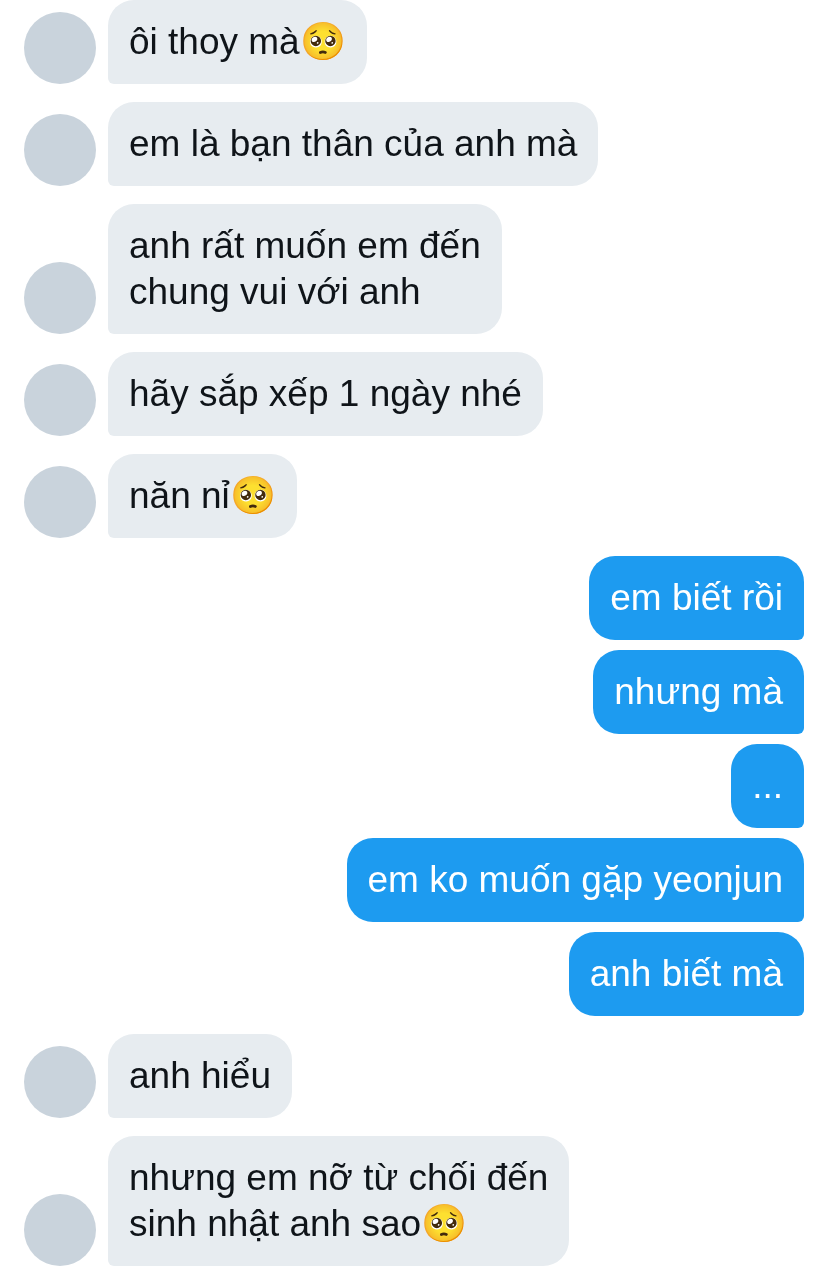 The width and height of the screenshot is (828, 1275). I want to click on message-bubble: ôi thoy mà🥺, so click(237, 42).